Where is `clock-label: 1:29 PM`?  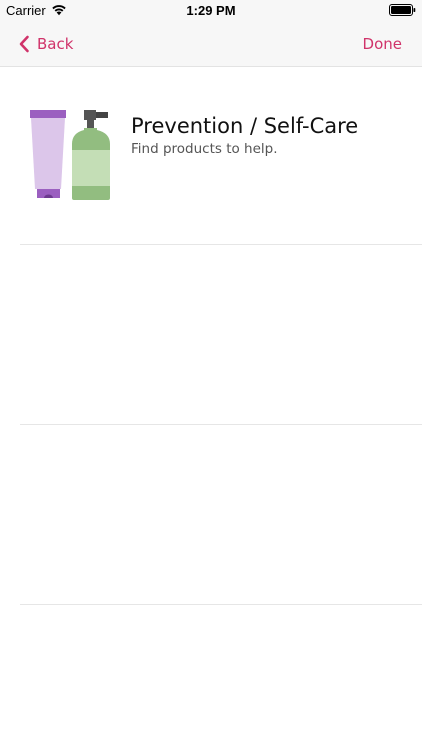 clock-label: 1:29 PM is located at coordinates (211, 10).